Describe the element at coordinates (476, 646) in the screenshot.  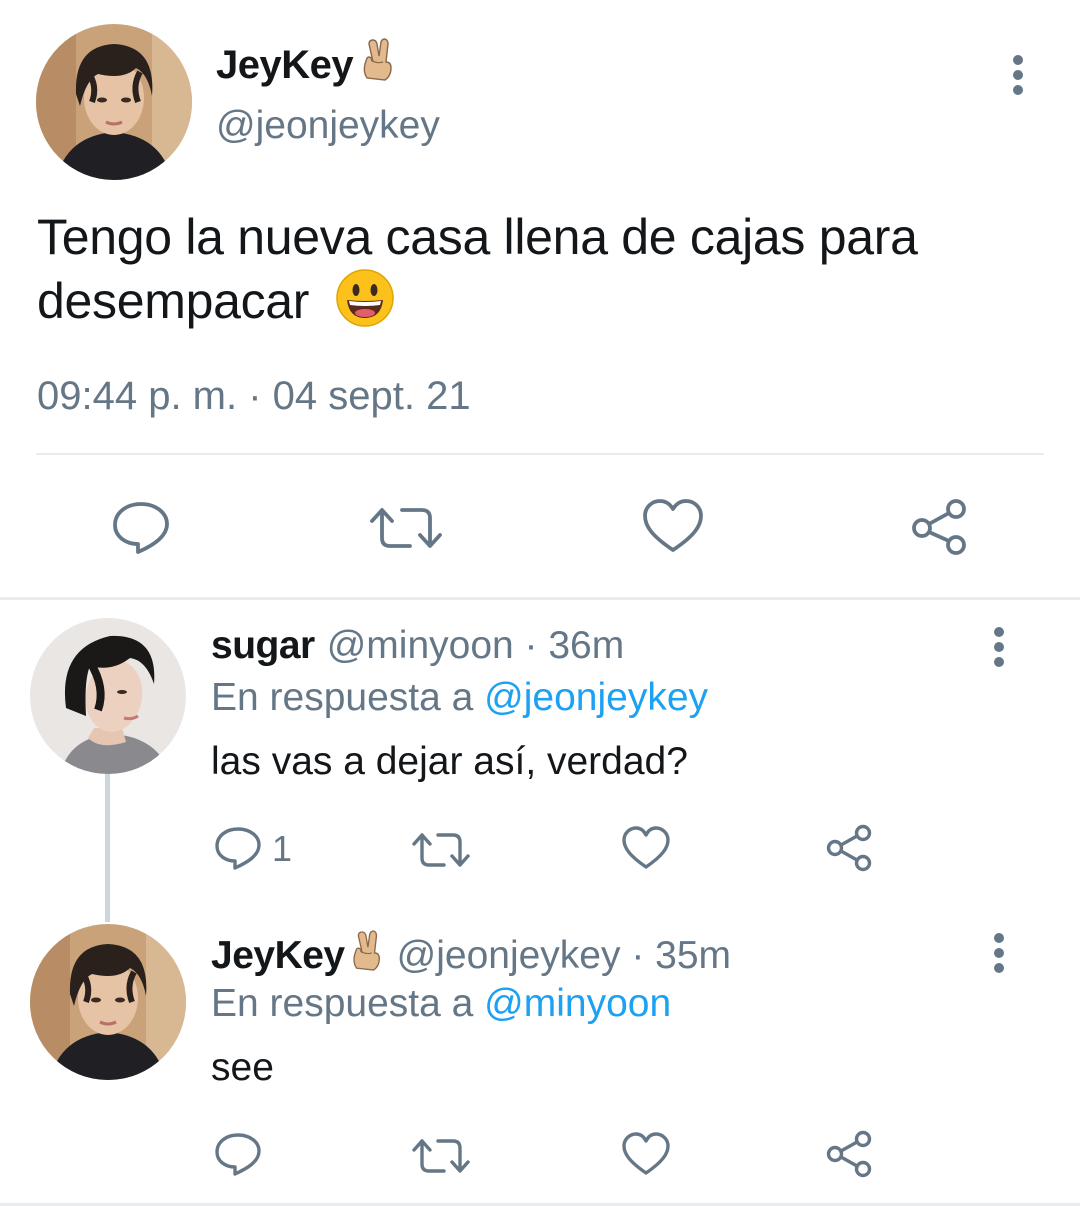
I see `author-handle-time: @minyoon · 36m` at that location.